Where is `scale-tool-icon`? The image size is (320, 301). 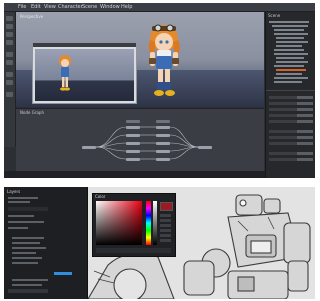 scale-tool-icon is located at coordinates (9, 42).